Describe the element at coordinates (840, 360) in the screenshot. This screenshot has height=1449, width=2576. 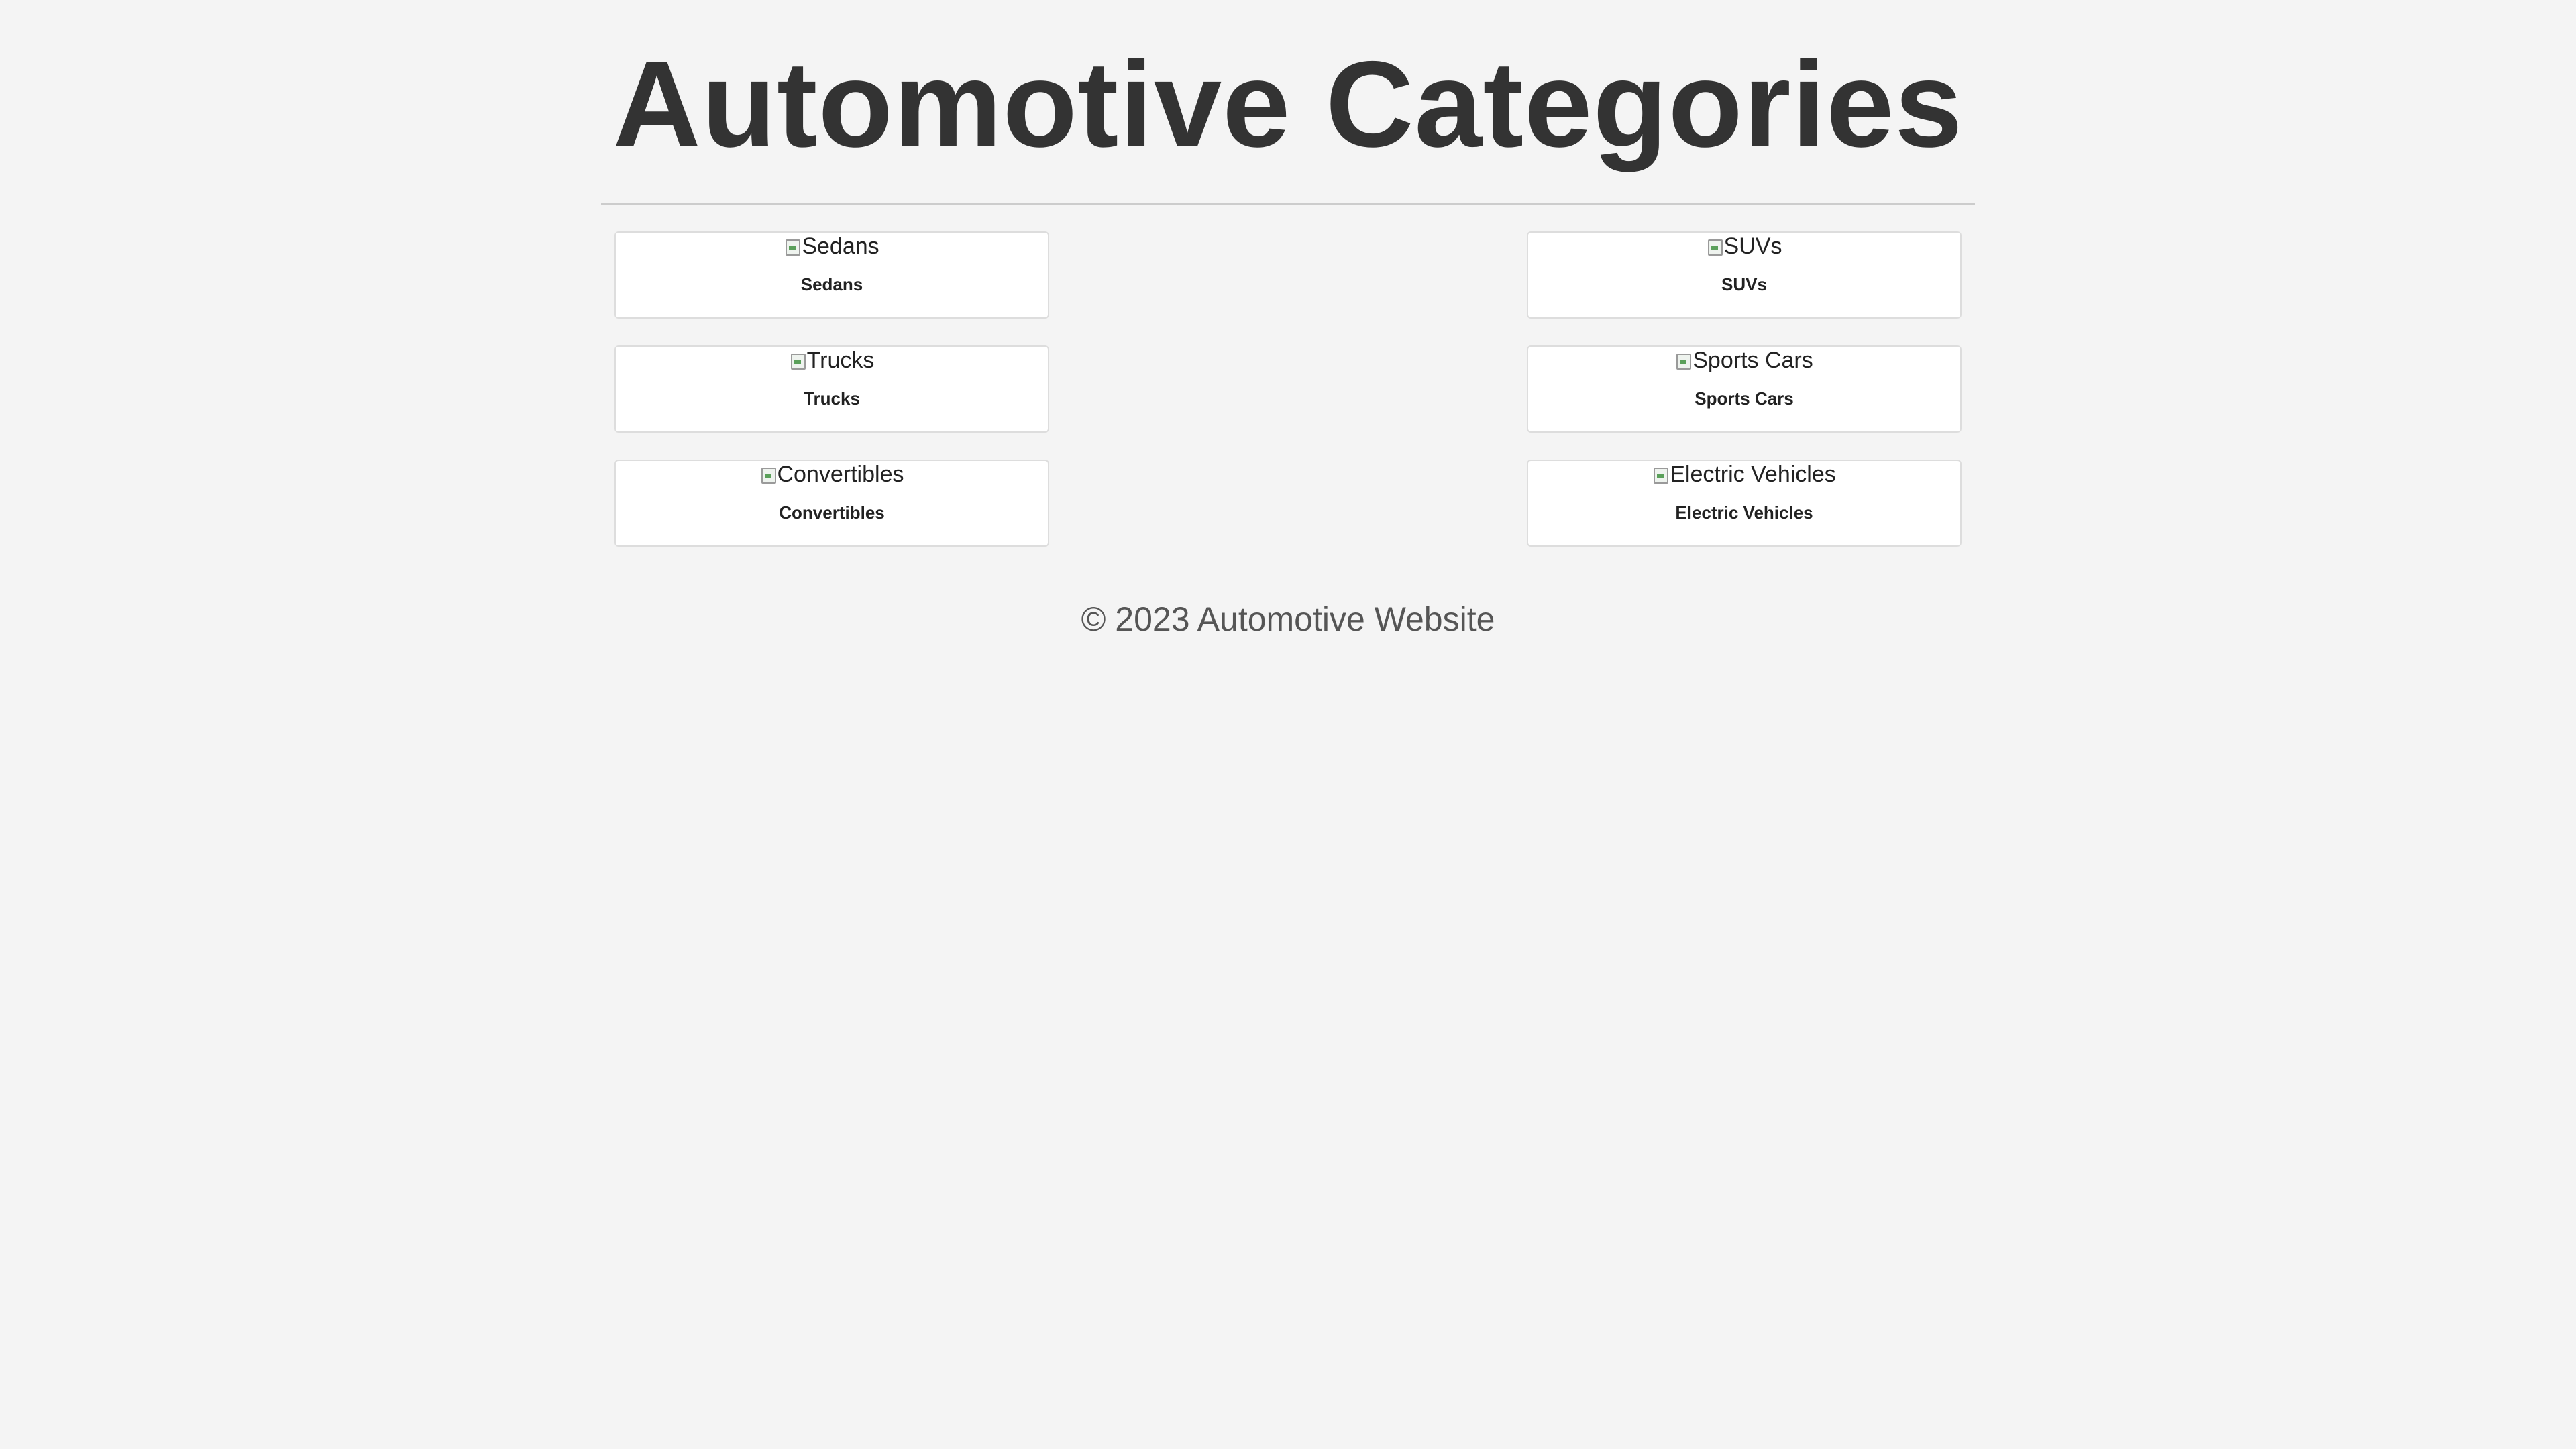
I see `category-image-alt: Trucks` at that location.